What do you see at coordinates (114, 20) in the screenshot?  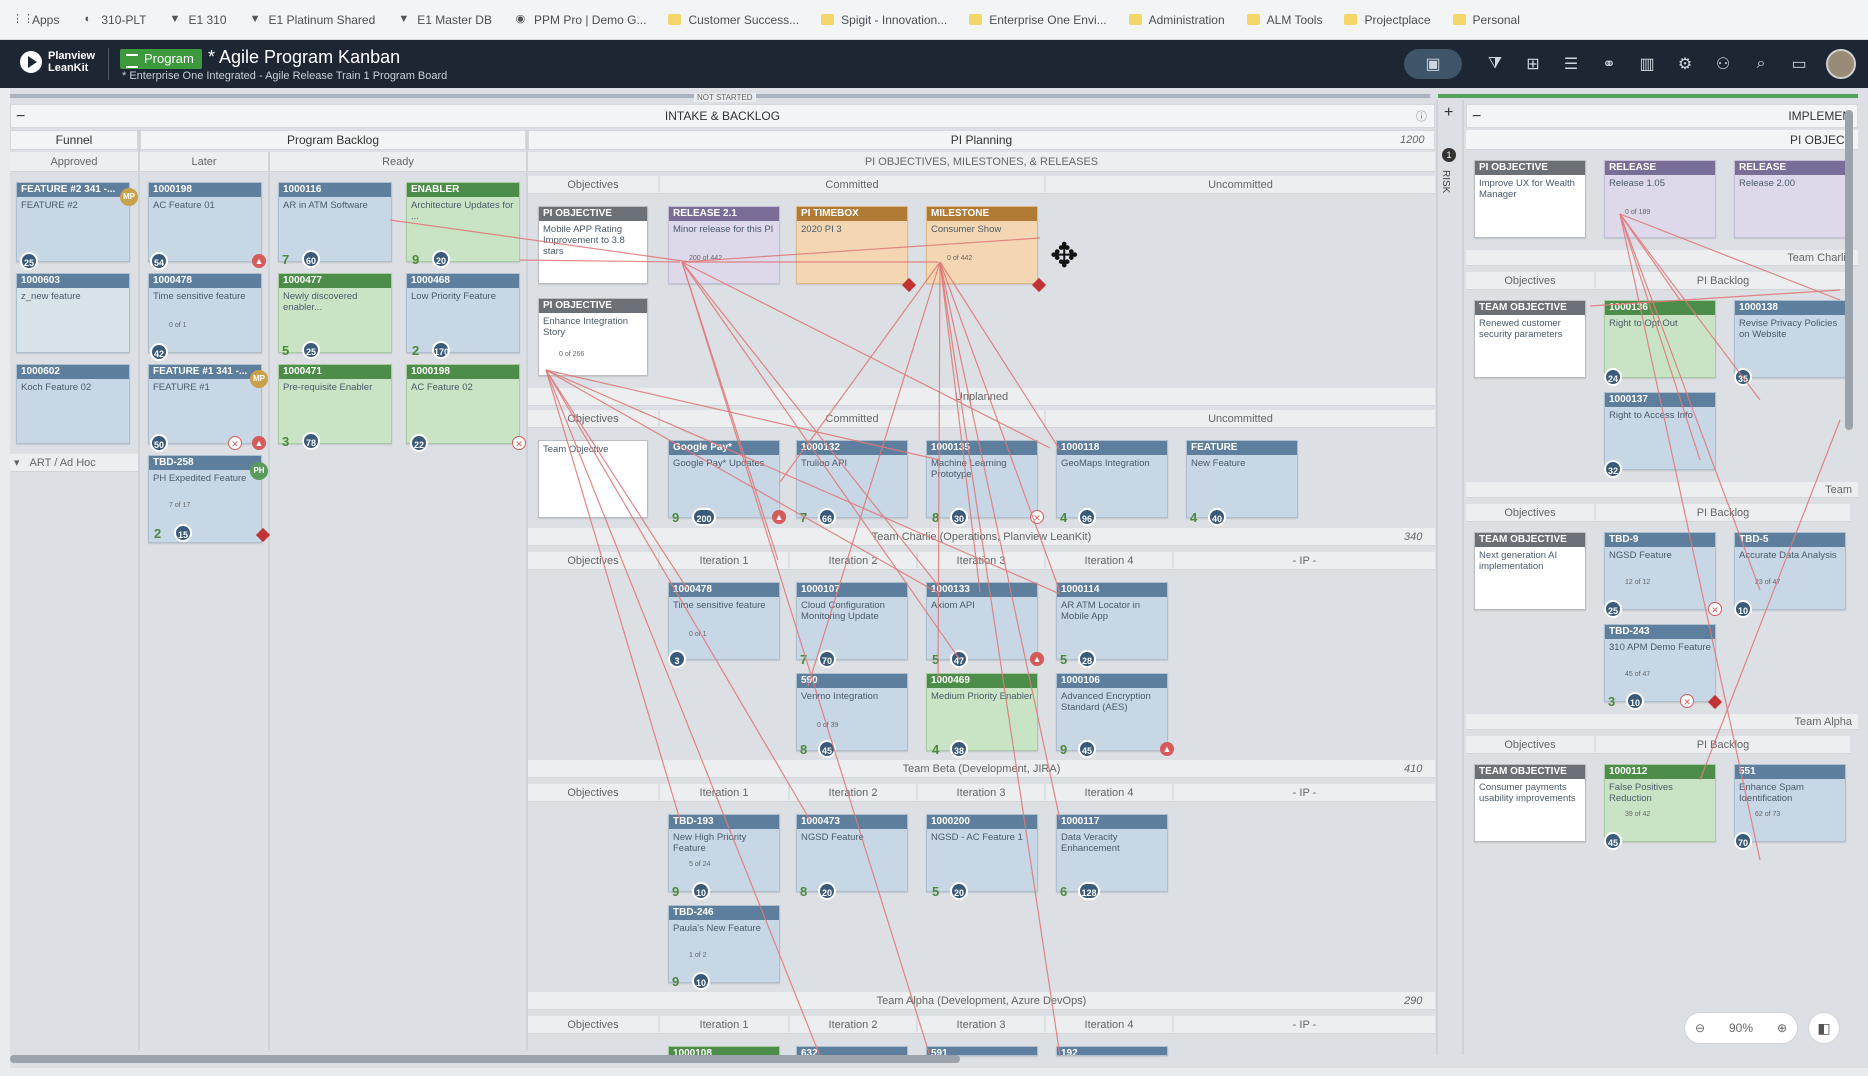 I see `bookmark-310-plt: ◐ 310-PLT` at bounding box center [114, 20].